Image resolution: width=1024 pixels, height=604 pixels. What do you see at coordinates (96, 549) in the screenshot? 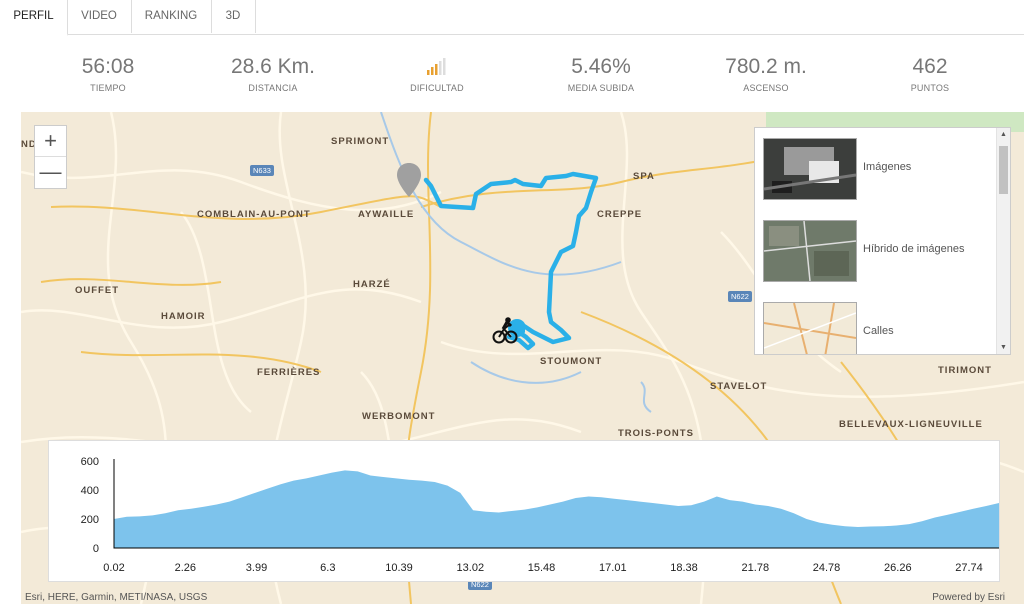
I see `y-tick-label: 0` at bounding box center [96, 549].